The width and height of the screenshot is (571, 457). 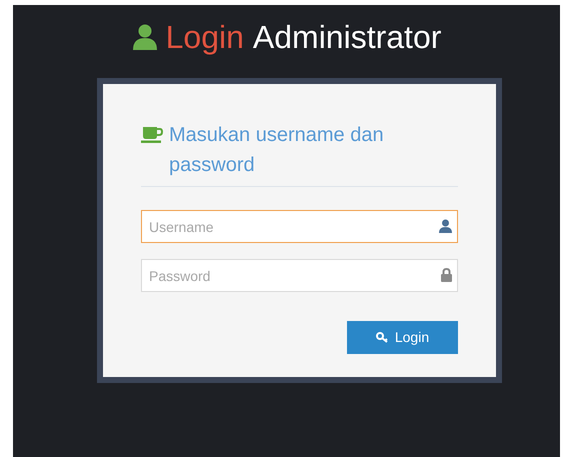 What do you see at coordinates (382, 337) in the screenshot?
I see `key-icon` at bounding box center [382, 337].